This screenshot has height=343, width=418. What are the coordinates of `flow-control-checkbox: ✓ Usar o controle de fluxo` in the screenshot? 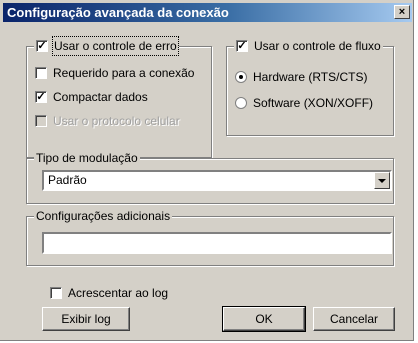 It's located at (308, 46).